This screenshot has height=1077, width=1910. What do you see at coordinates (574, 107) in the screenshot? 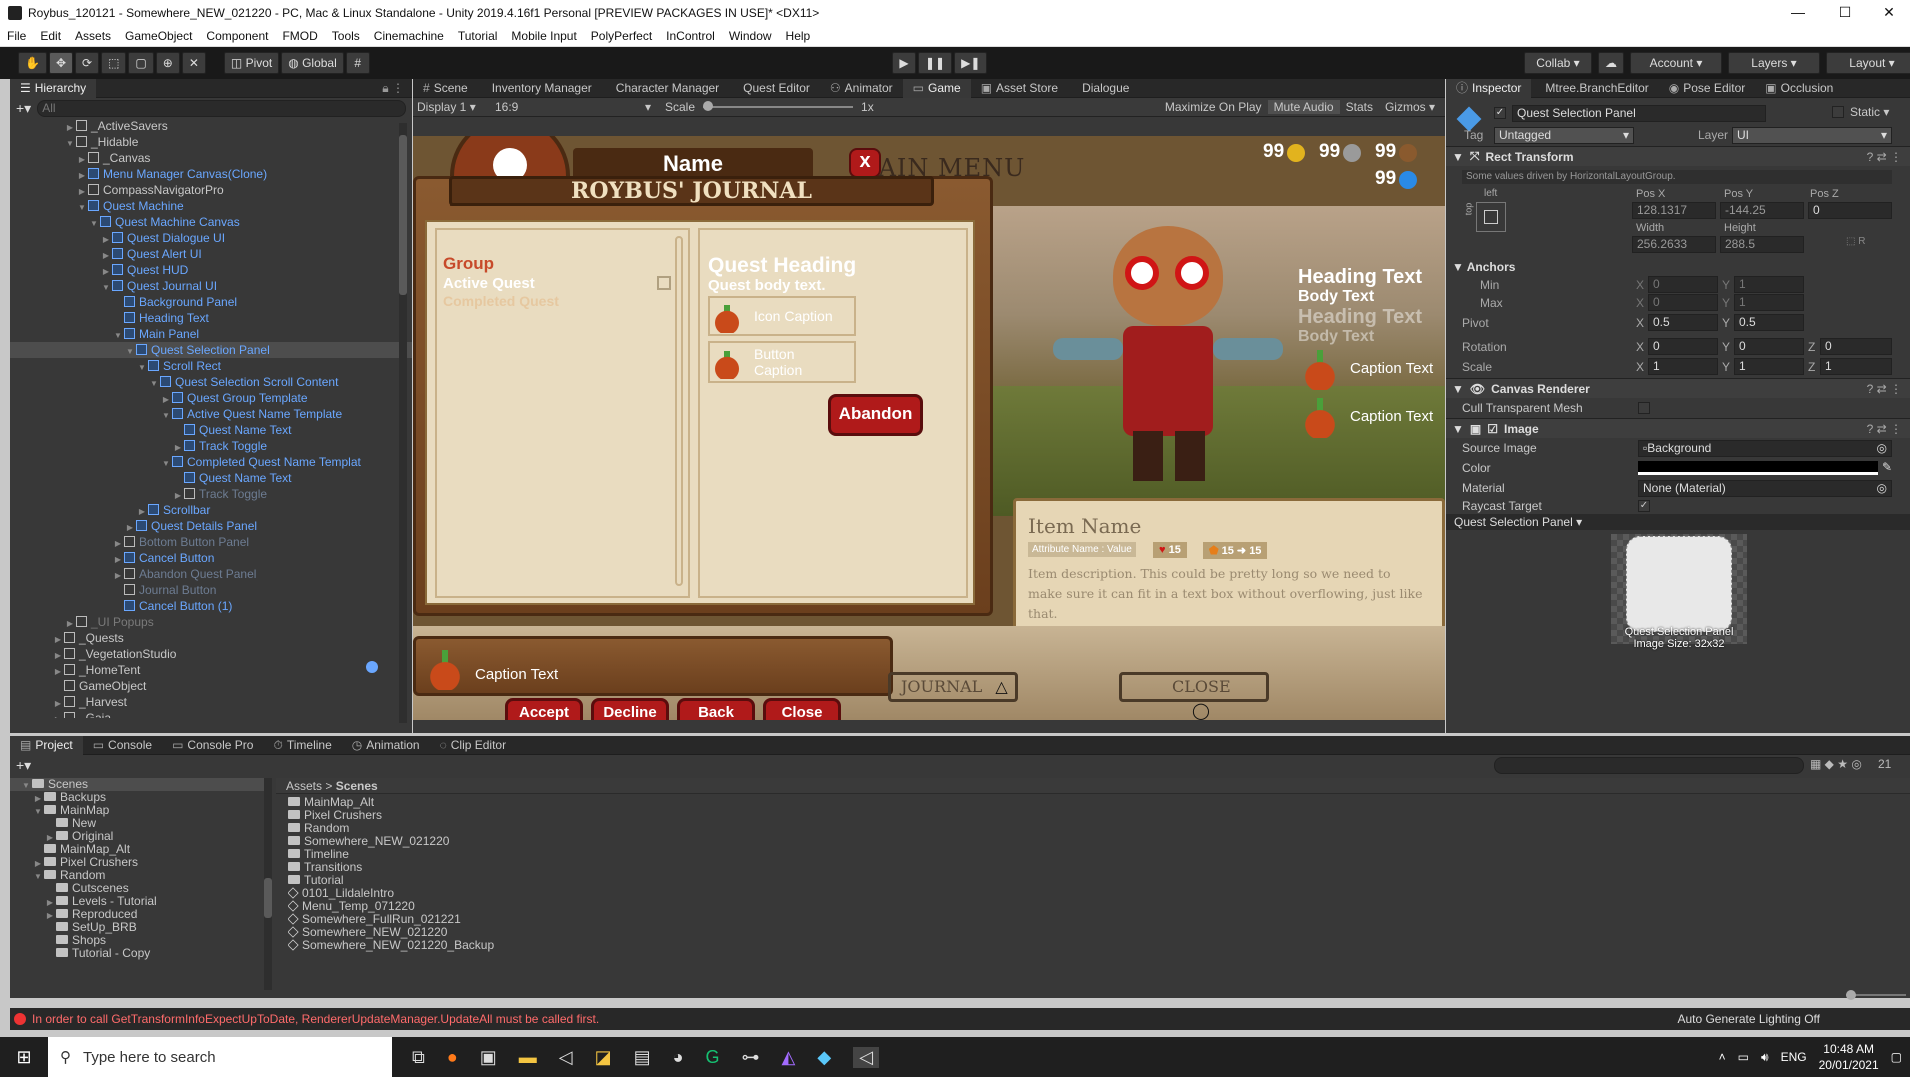
I see `aspect-dropdown: 16:9 ▾` at bounding box center [574, 107].